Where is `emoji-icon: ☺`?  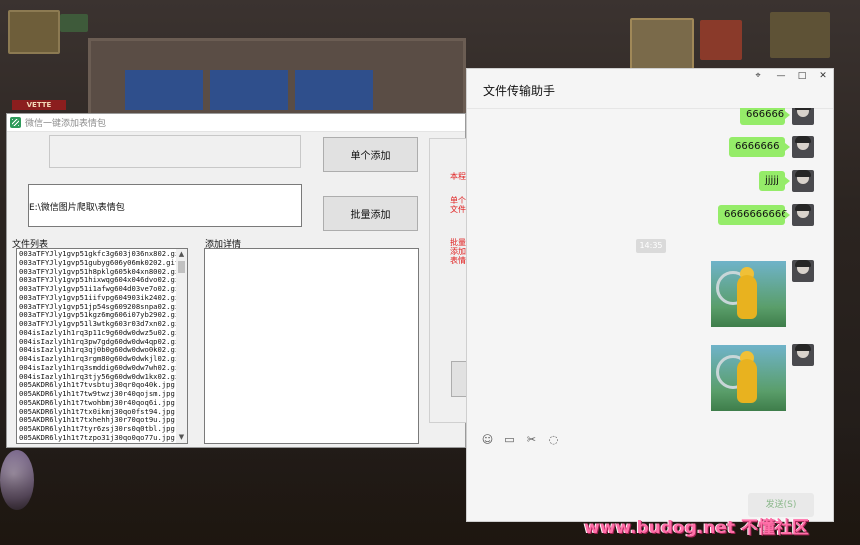
emoji-icon: ☺ is located at coordinates (487, 439).